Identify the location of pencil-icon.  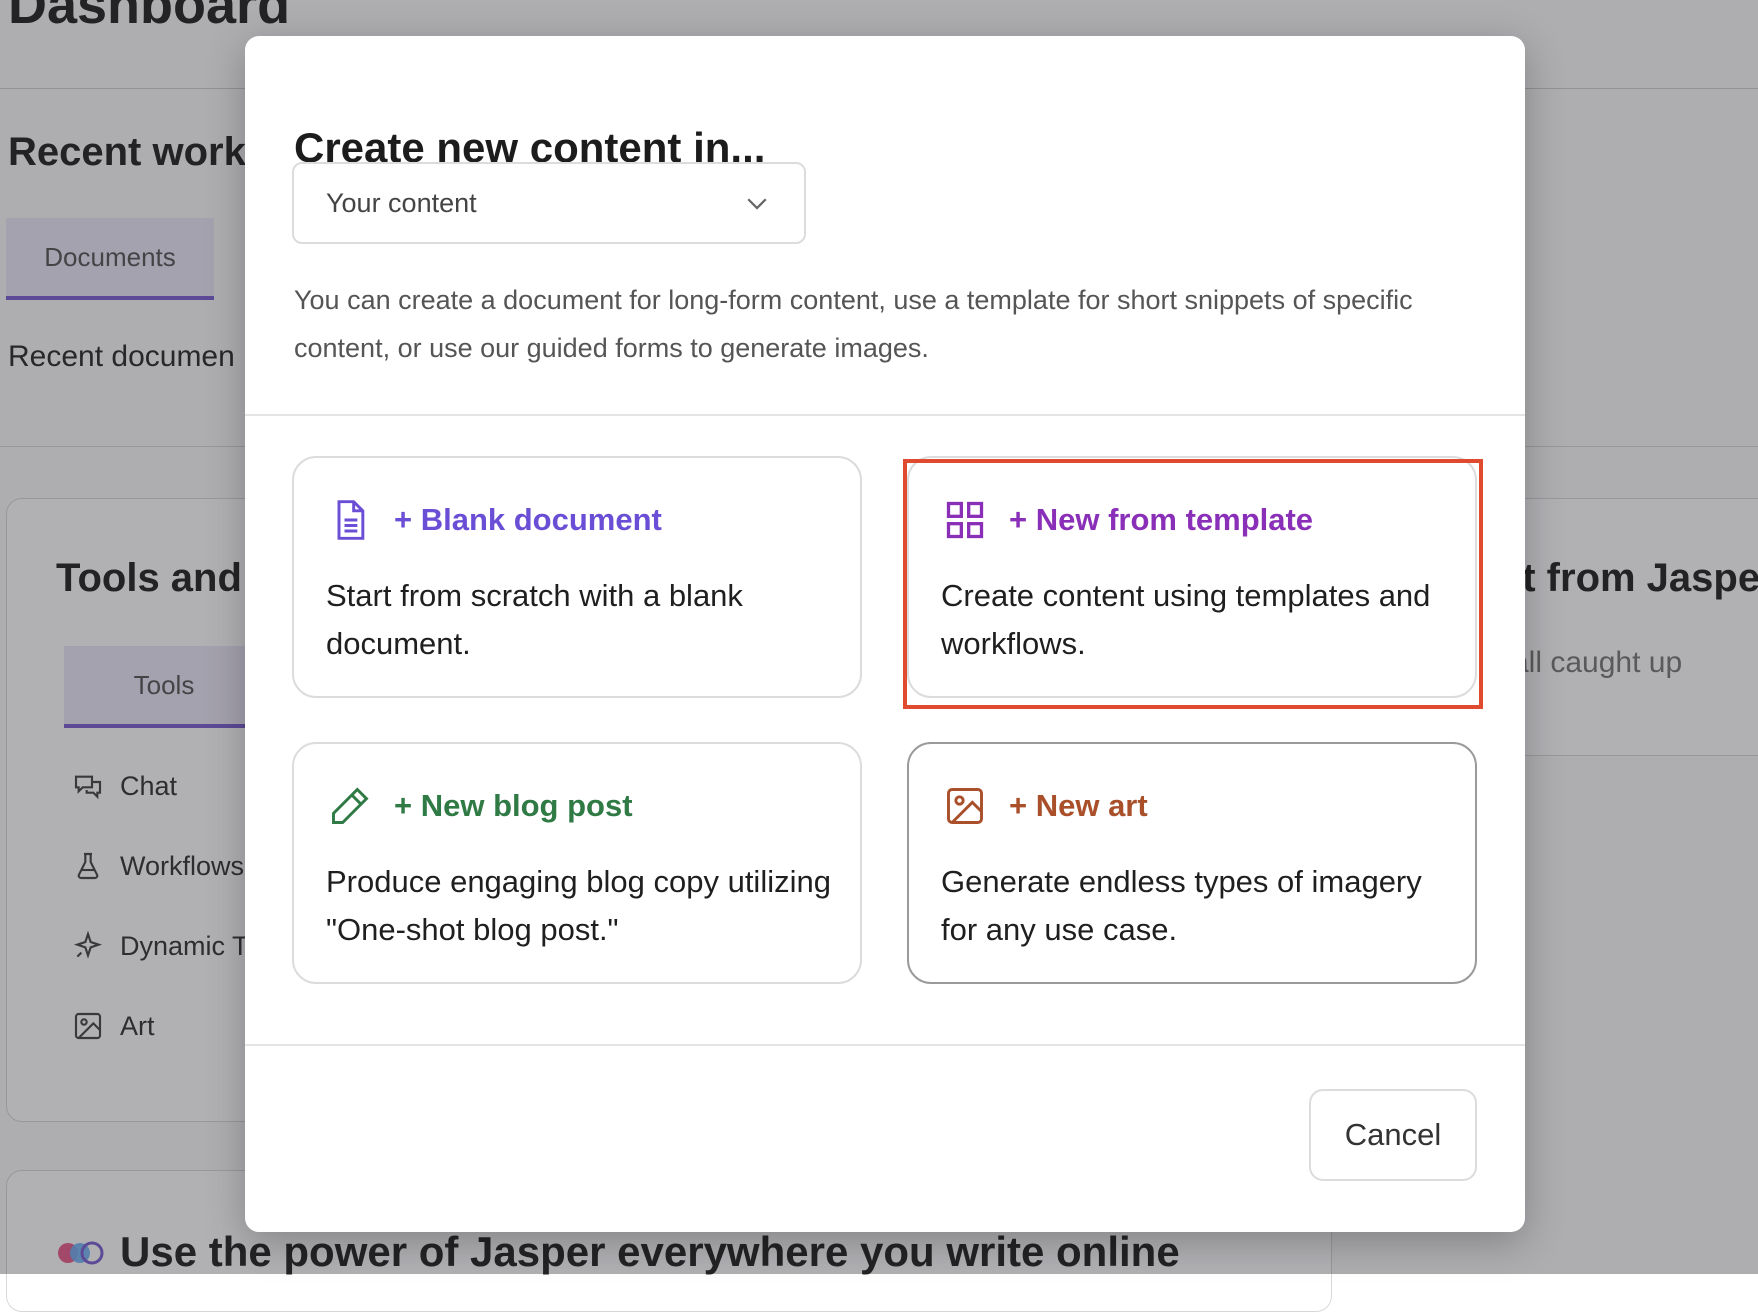
(350, 805).